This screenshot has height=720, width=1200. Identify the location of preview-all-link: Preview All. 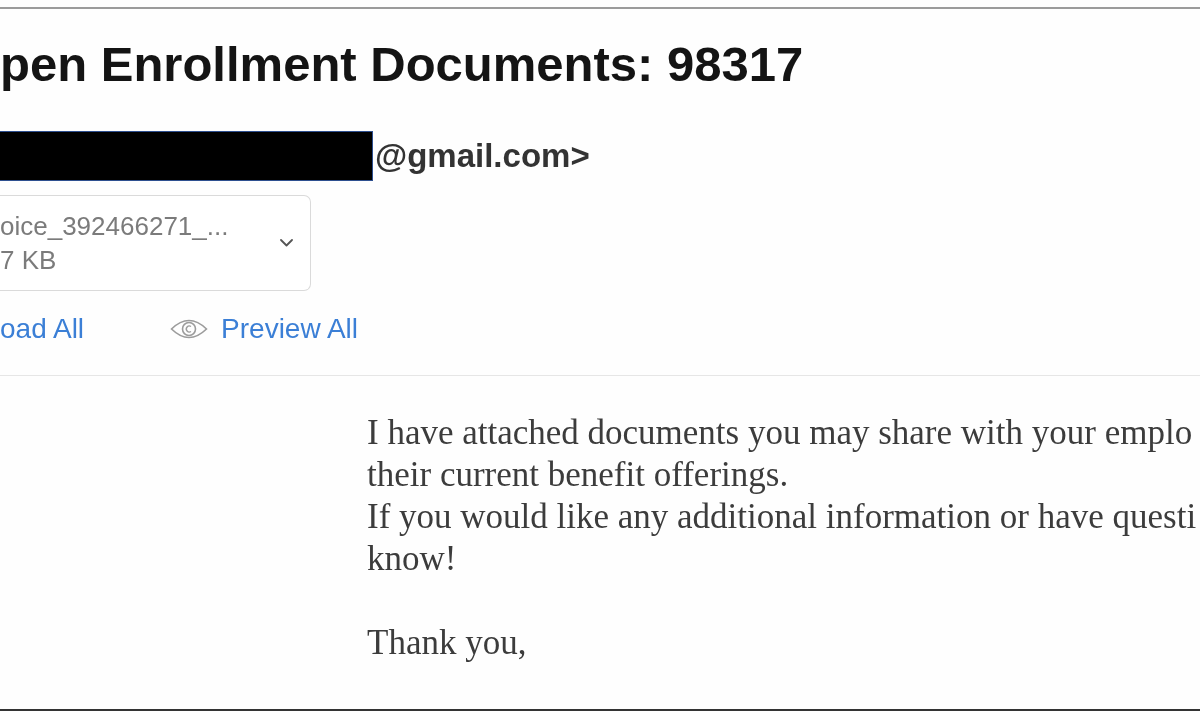
(264, 329).